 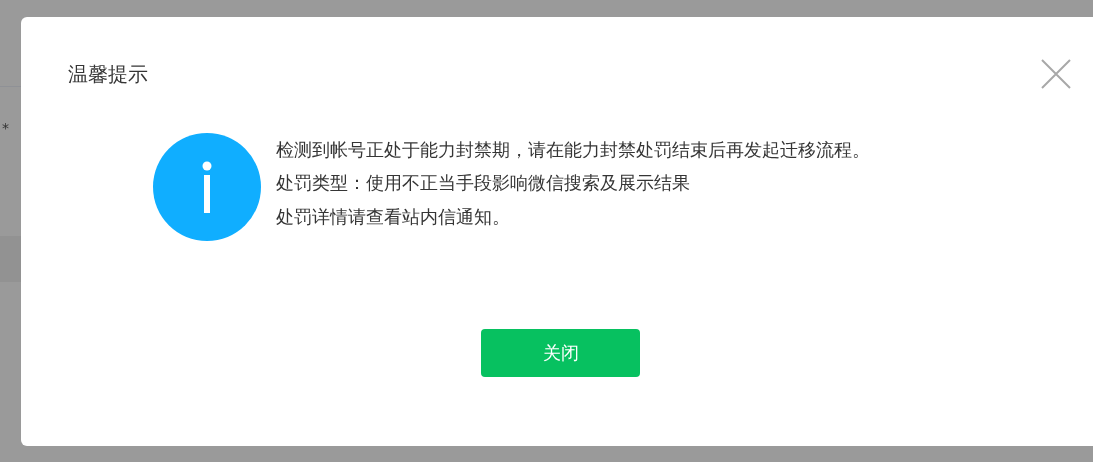 What do you see at coordinates (108, 74) in the screenshot?
I see `dialog-title: 温馨提示` at bounding box center [108, 74].